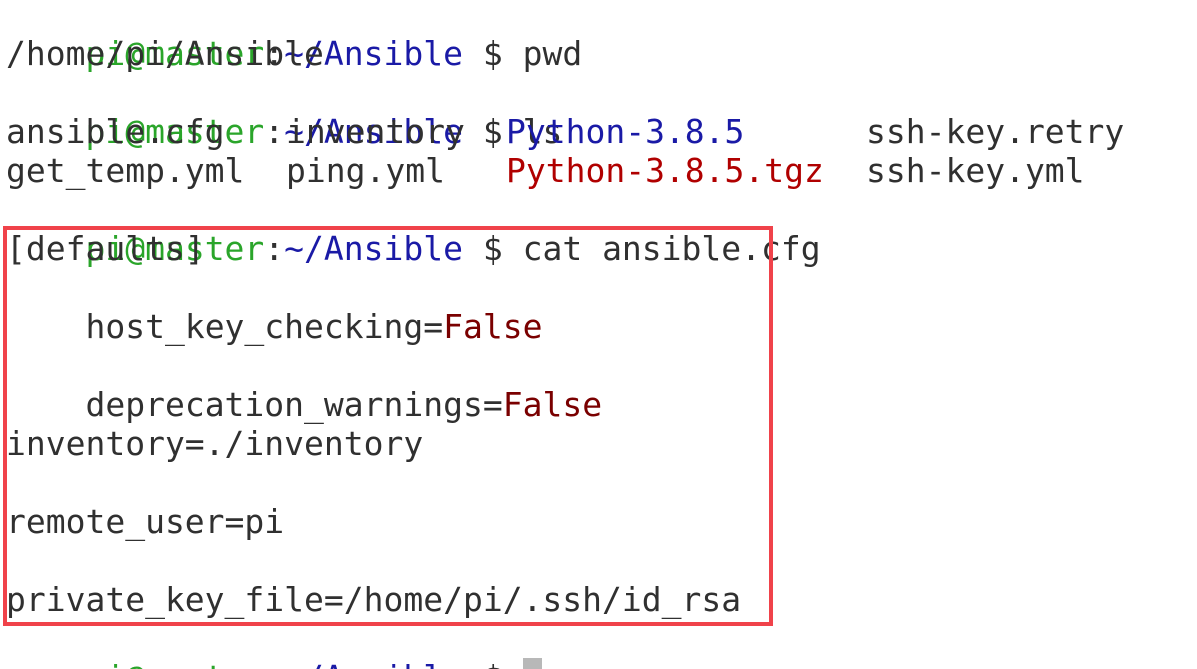 This screenshot has height=669, width=1197. I want to click on config-line-host-key-checking: host_key_checking=False, so click(274, 307).